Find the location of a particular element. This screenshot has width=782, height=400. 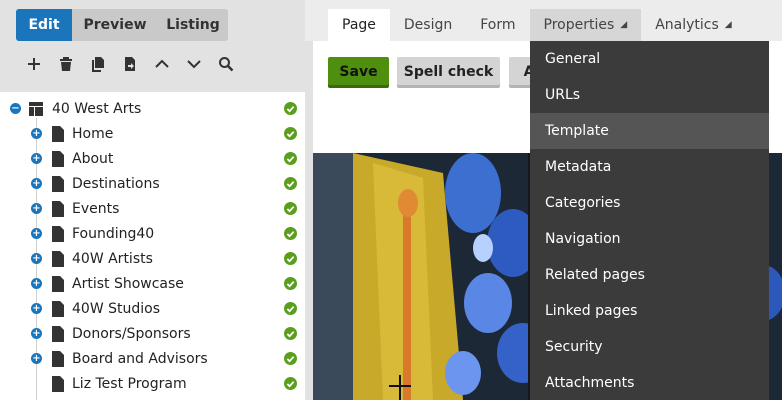

menu-item-general: General is located at coordinates (649, 59).